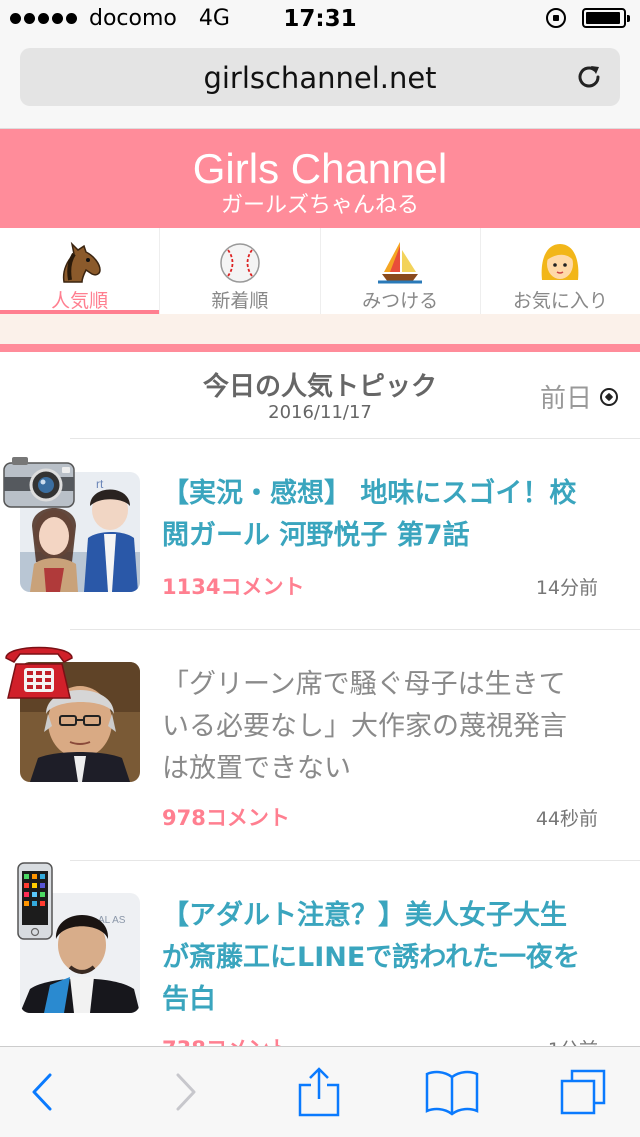  What do you see at coordinates (100, 484) in the screenshot?
I see `svg-text: rt` at bounding box center [100, 484].